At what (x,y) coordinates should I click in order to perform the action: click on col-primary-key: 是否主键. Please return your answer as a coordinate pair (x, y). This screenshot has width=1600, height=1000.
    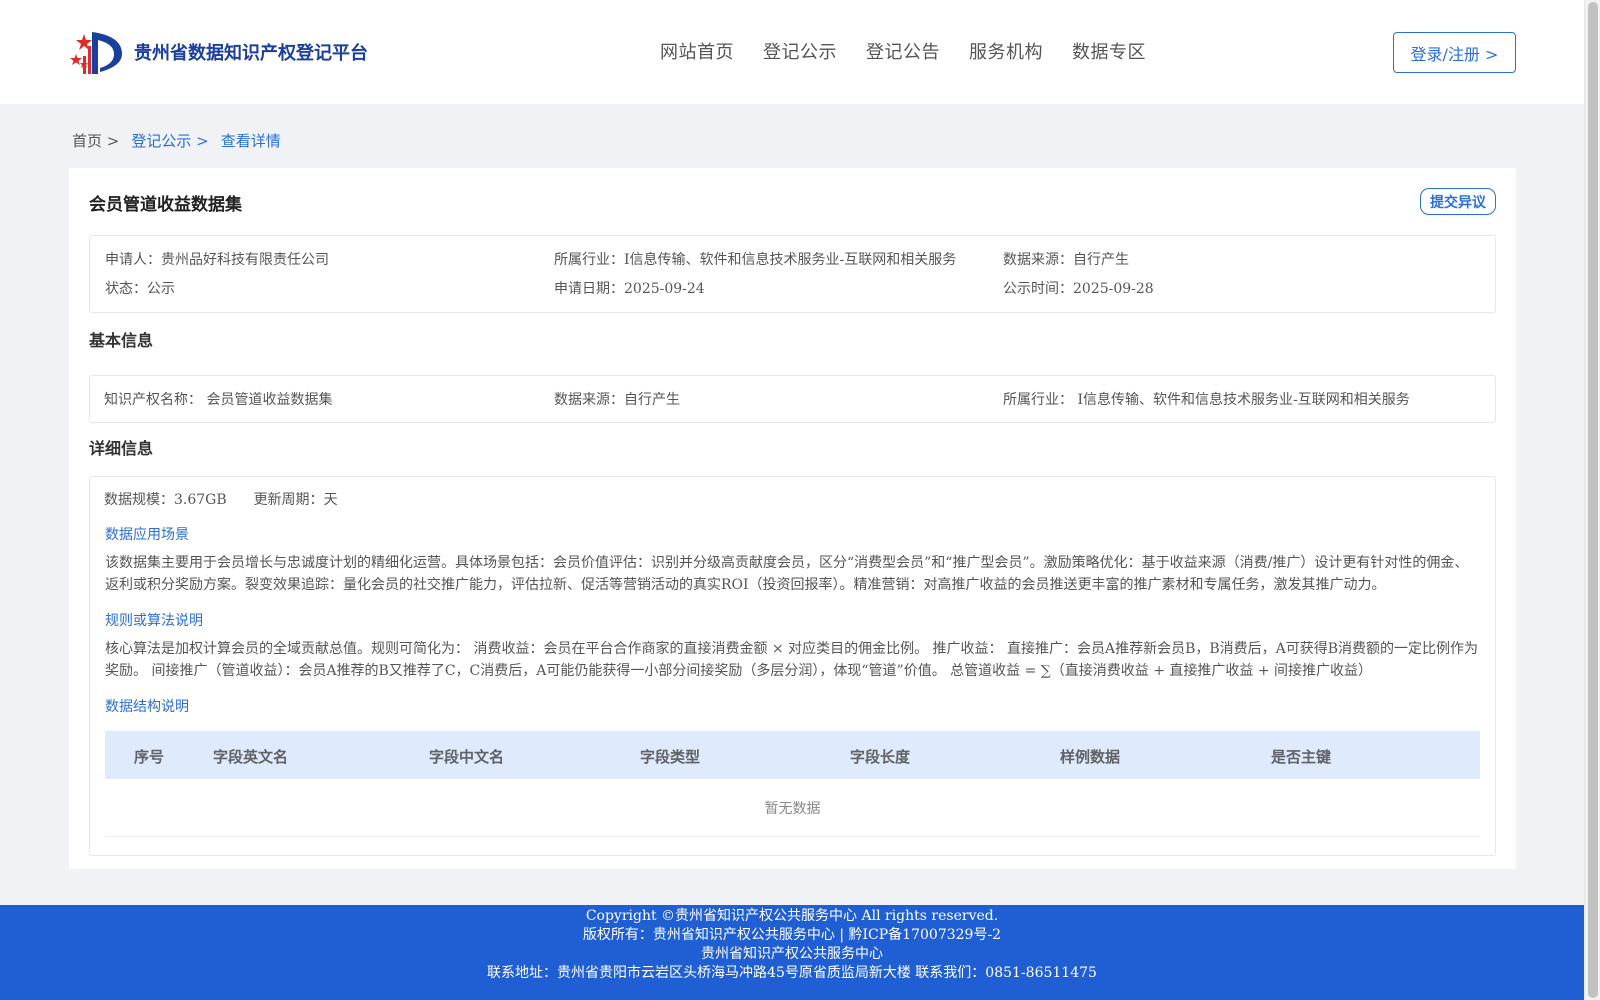
    Looking at the image, I should click on (1301, 757).